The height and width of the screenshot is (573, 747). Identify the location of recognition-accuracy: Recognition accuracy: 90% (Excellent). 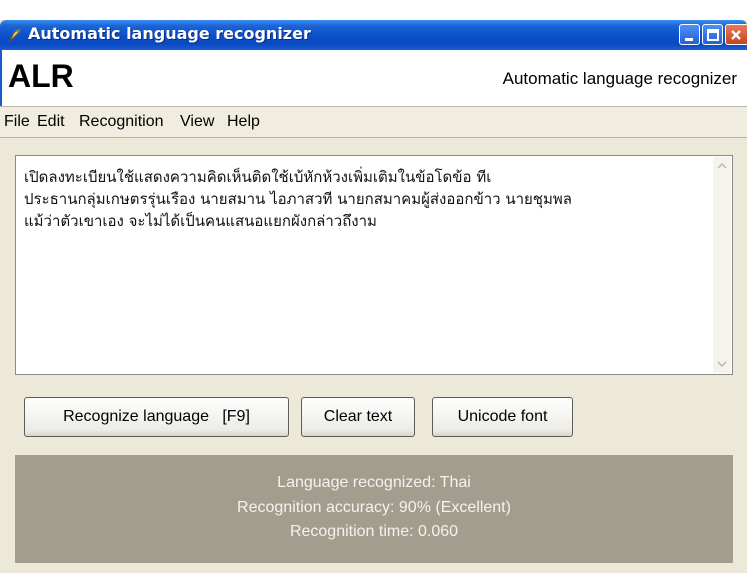
(374, 507).